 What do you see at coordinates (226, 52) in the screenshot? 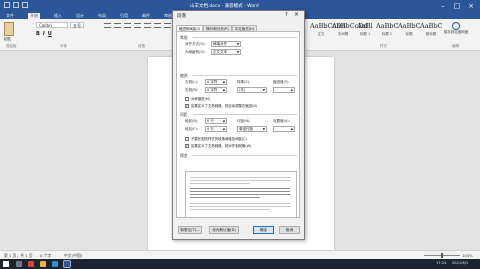
I see `outline-level-select: 正文文本 ▼` at bounding box center [226, 52].